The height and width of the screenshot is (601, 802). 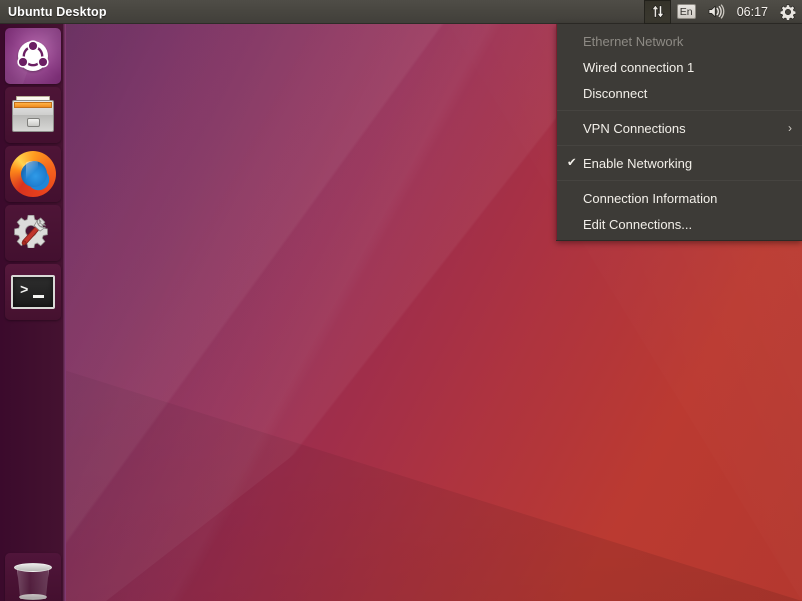 What do you see at coordinates (633, 41) in the screenshot?
I see `menu-item-label: Ethernet Network` at bounding box center [633, 41].